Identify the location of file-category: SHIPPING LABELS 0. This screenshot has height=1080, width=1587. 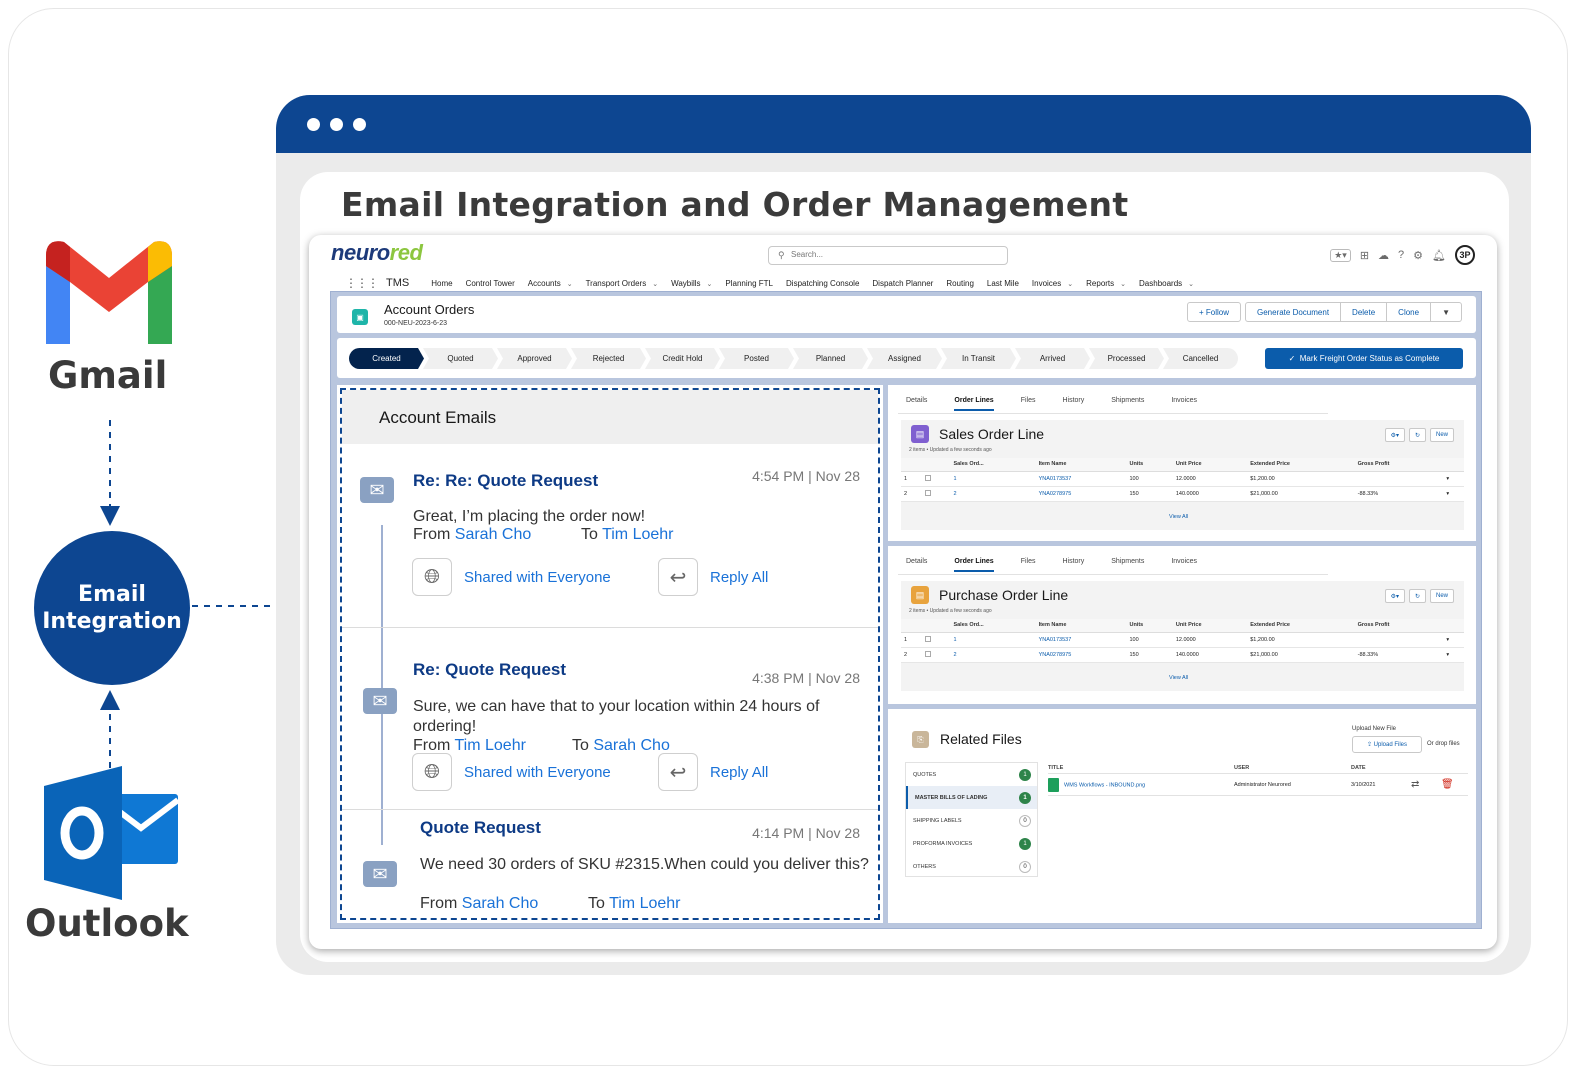
(971, 820).